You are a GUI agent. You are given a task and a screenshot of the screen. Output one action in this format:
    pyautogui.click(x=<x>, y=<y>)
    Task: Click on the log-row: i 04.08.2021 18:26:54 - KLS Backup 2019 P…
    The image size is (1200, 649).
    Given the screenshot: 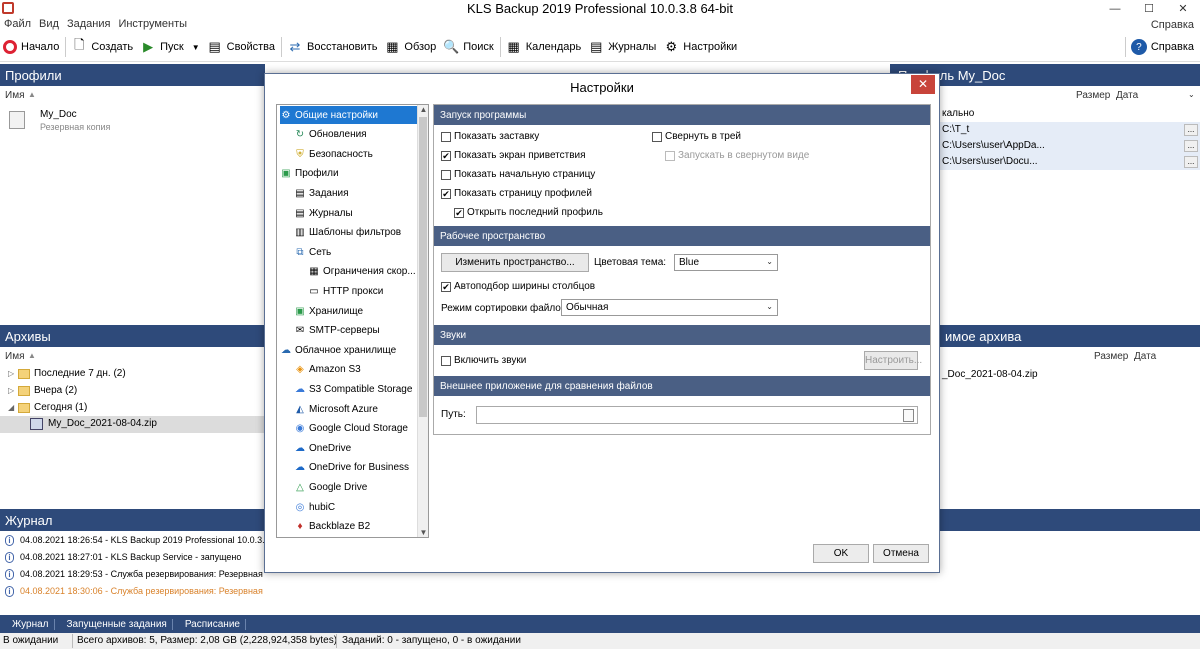 What is the action you would take?
    pyautogui.click(x=132, y=540)
    